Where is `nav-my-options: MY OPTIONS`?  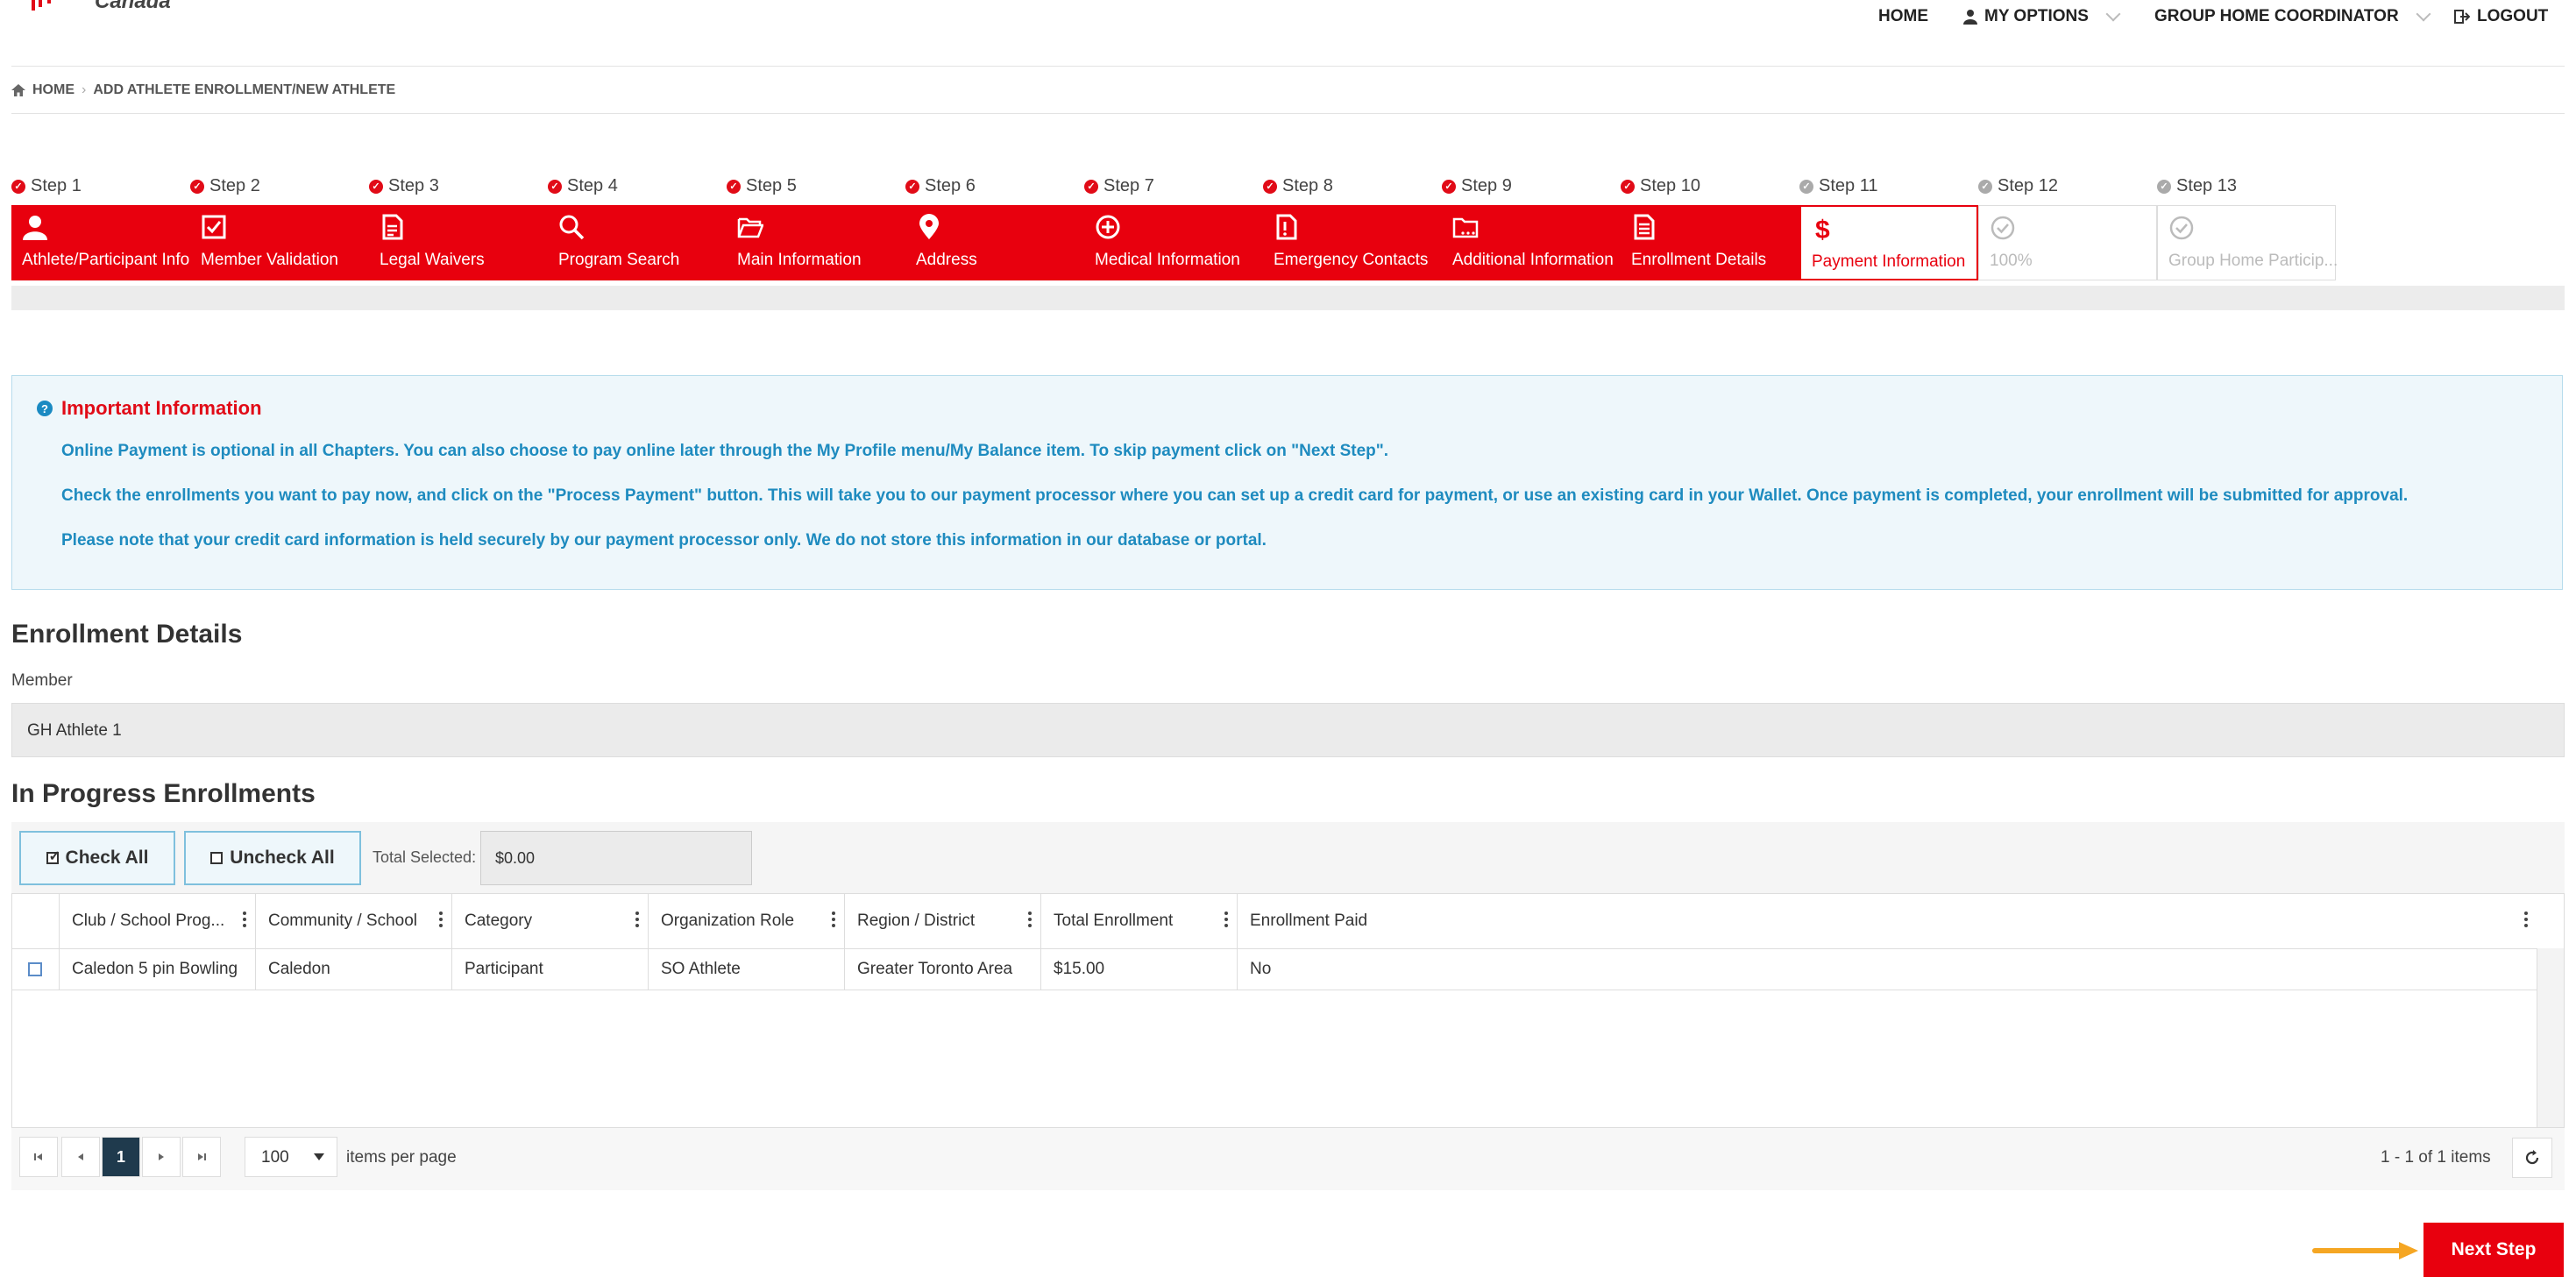 nav-my-options: MY OPTIONS is located at coordinates (2042, 16).